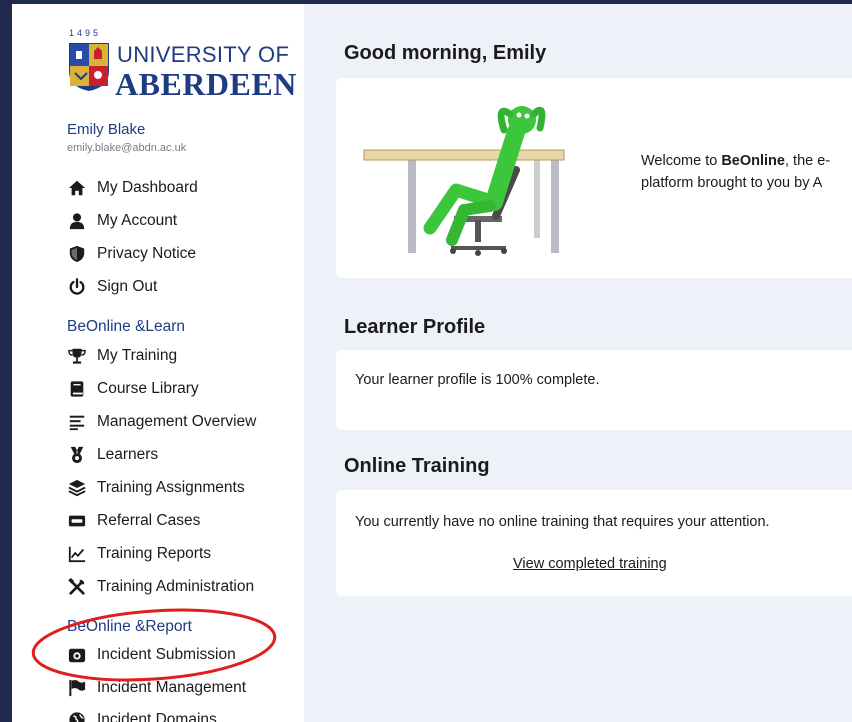  What do you see at coordinates (154, 645) in the screenshot?
I see `highlight-circle-annotation` at bounding box center [154, 645].